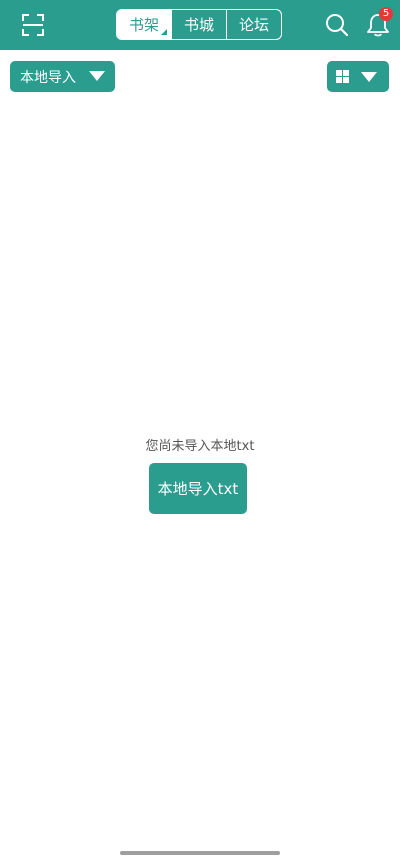 This screenshot has width=400, height=856. I want to click on import-source-dropdown: 本地导入, so click(62, 76).